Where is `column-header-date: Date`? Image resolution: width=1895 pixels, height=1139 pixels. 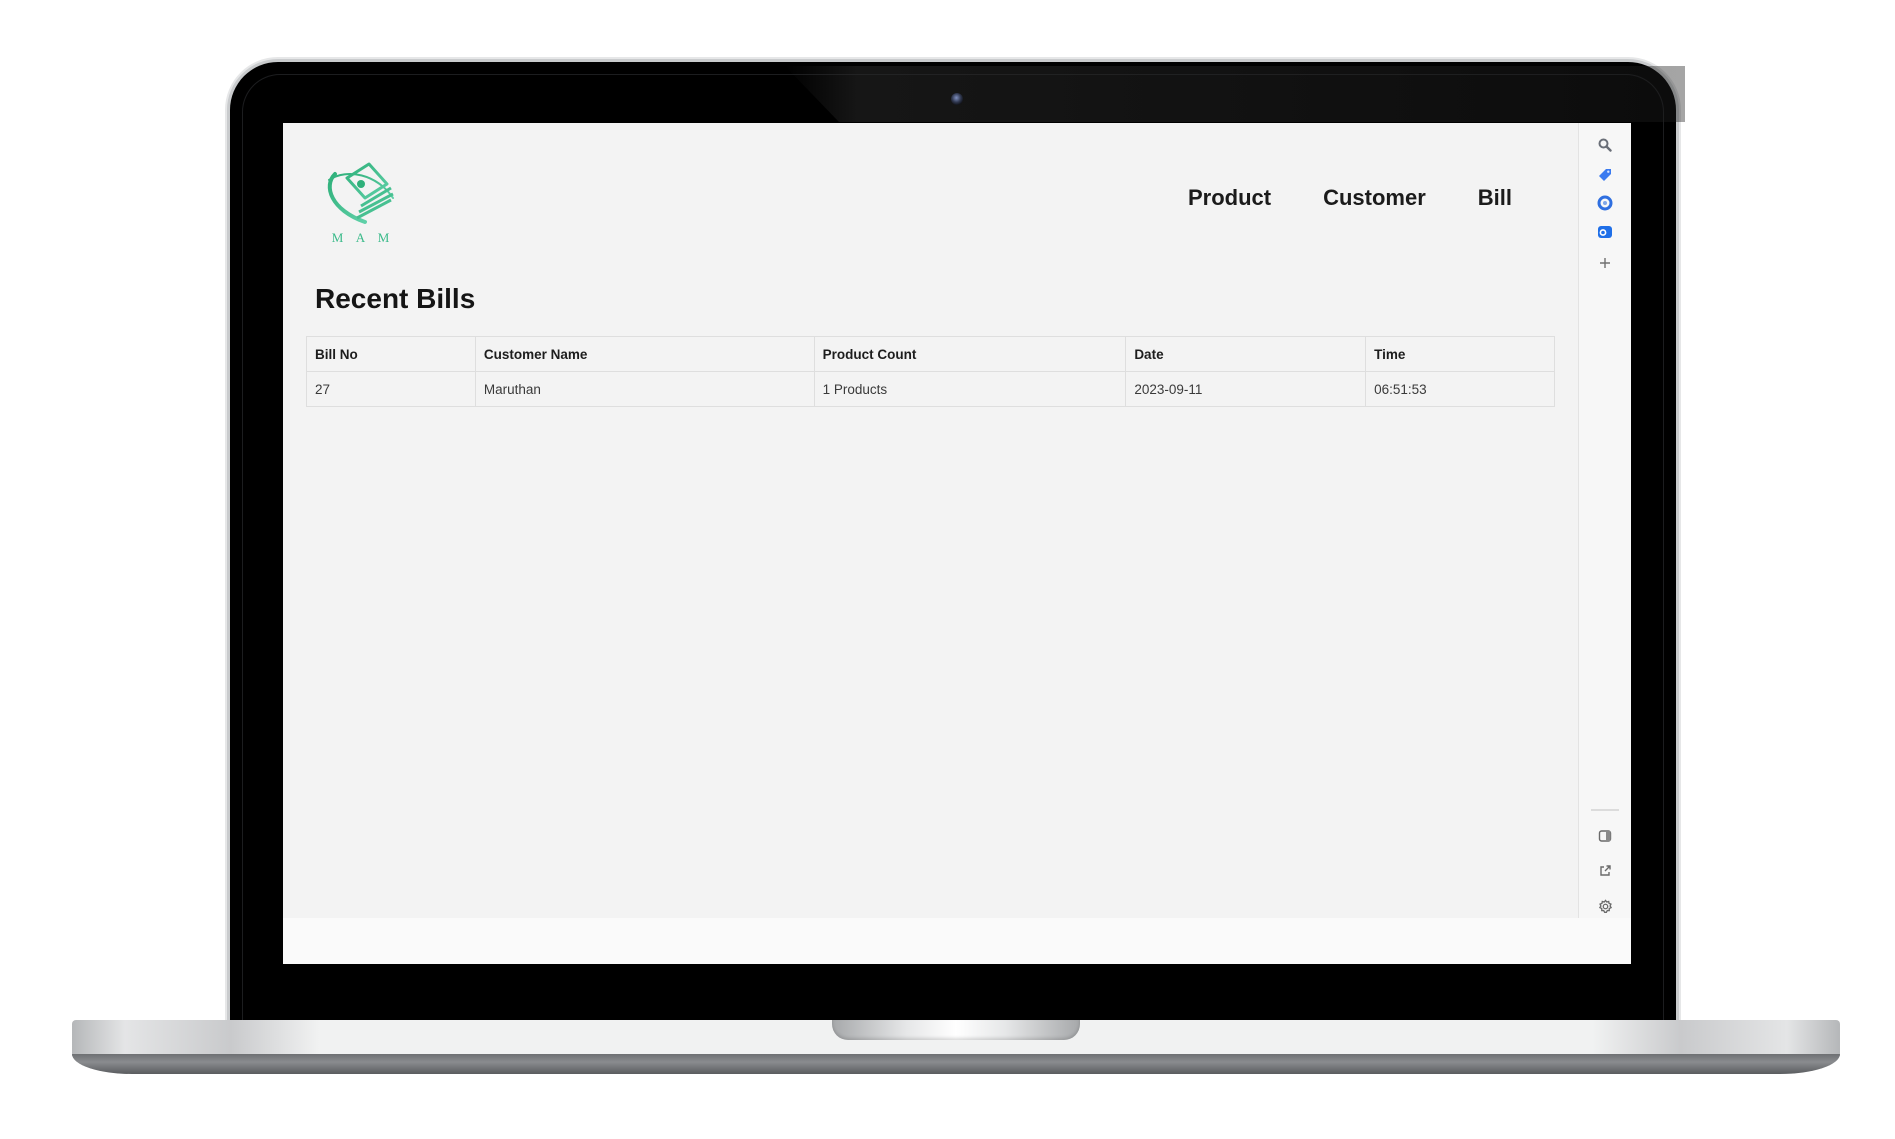
column-header-date: Date is located at coordinates (1246, 354).